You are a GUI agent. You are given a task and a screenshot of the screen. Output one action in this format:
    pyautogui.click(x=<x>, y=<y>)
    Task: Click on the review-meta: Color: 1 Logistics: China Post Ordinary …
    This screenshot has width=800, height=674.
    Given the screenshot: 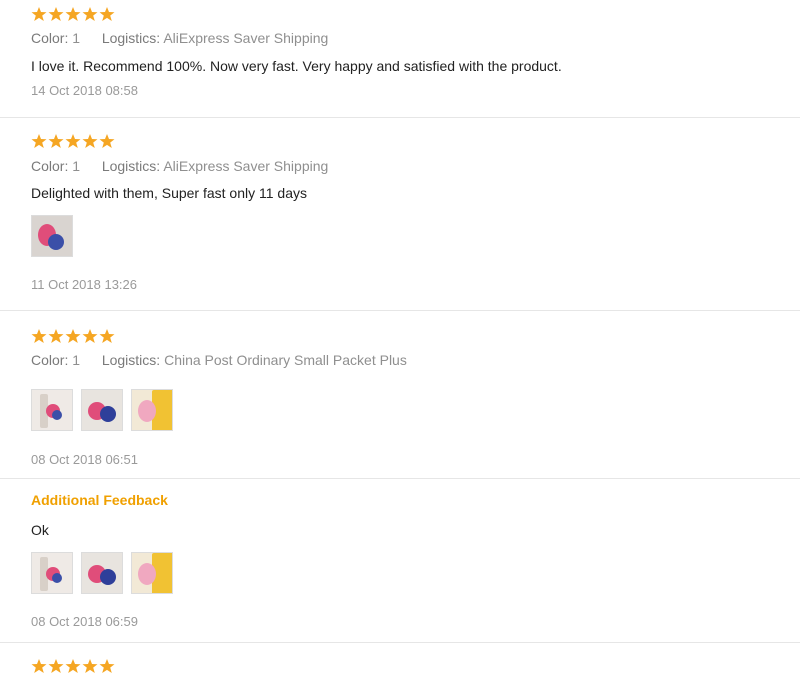 What is the action you would take?
    pyautogui.click(x=219, y=360)
    